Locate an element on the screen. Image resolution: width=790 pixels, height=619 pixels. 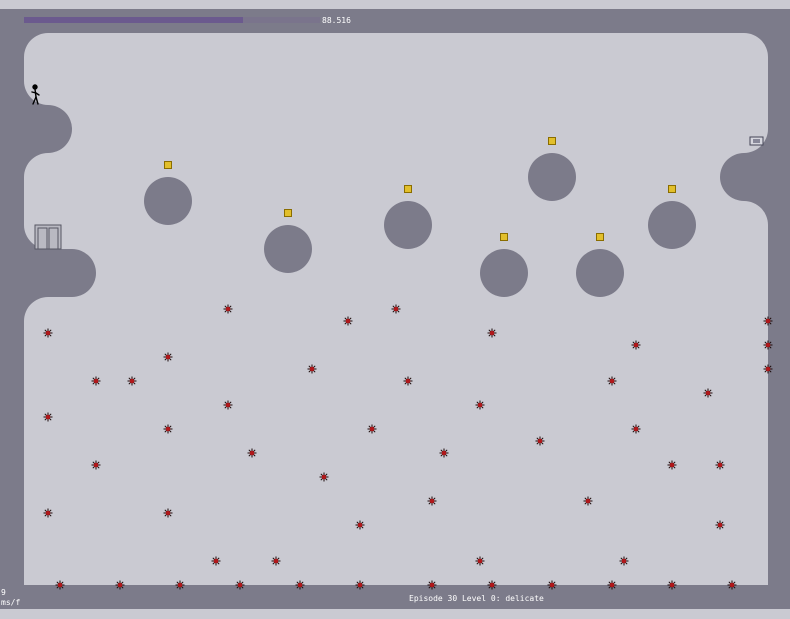
episode-level-label: Episode 30 Level 0: delicate is located at coordinates (476, 598).